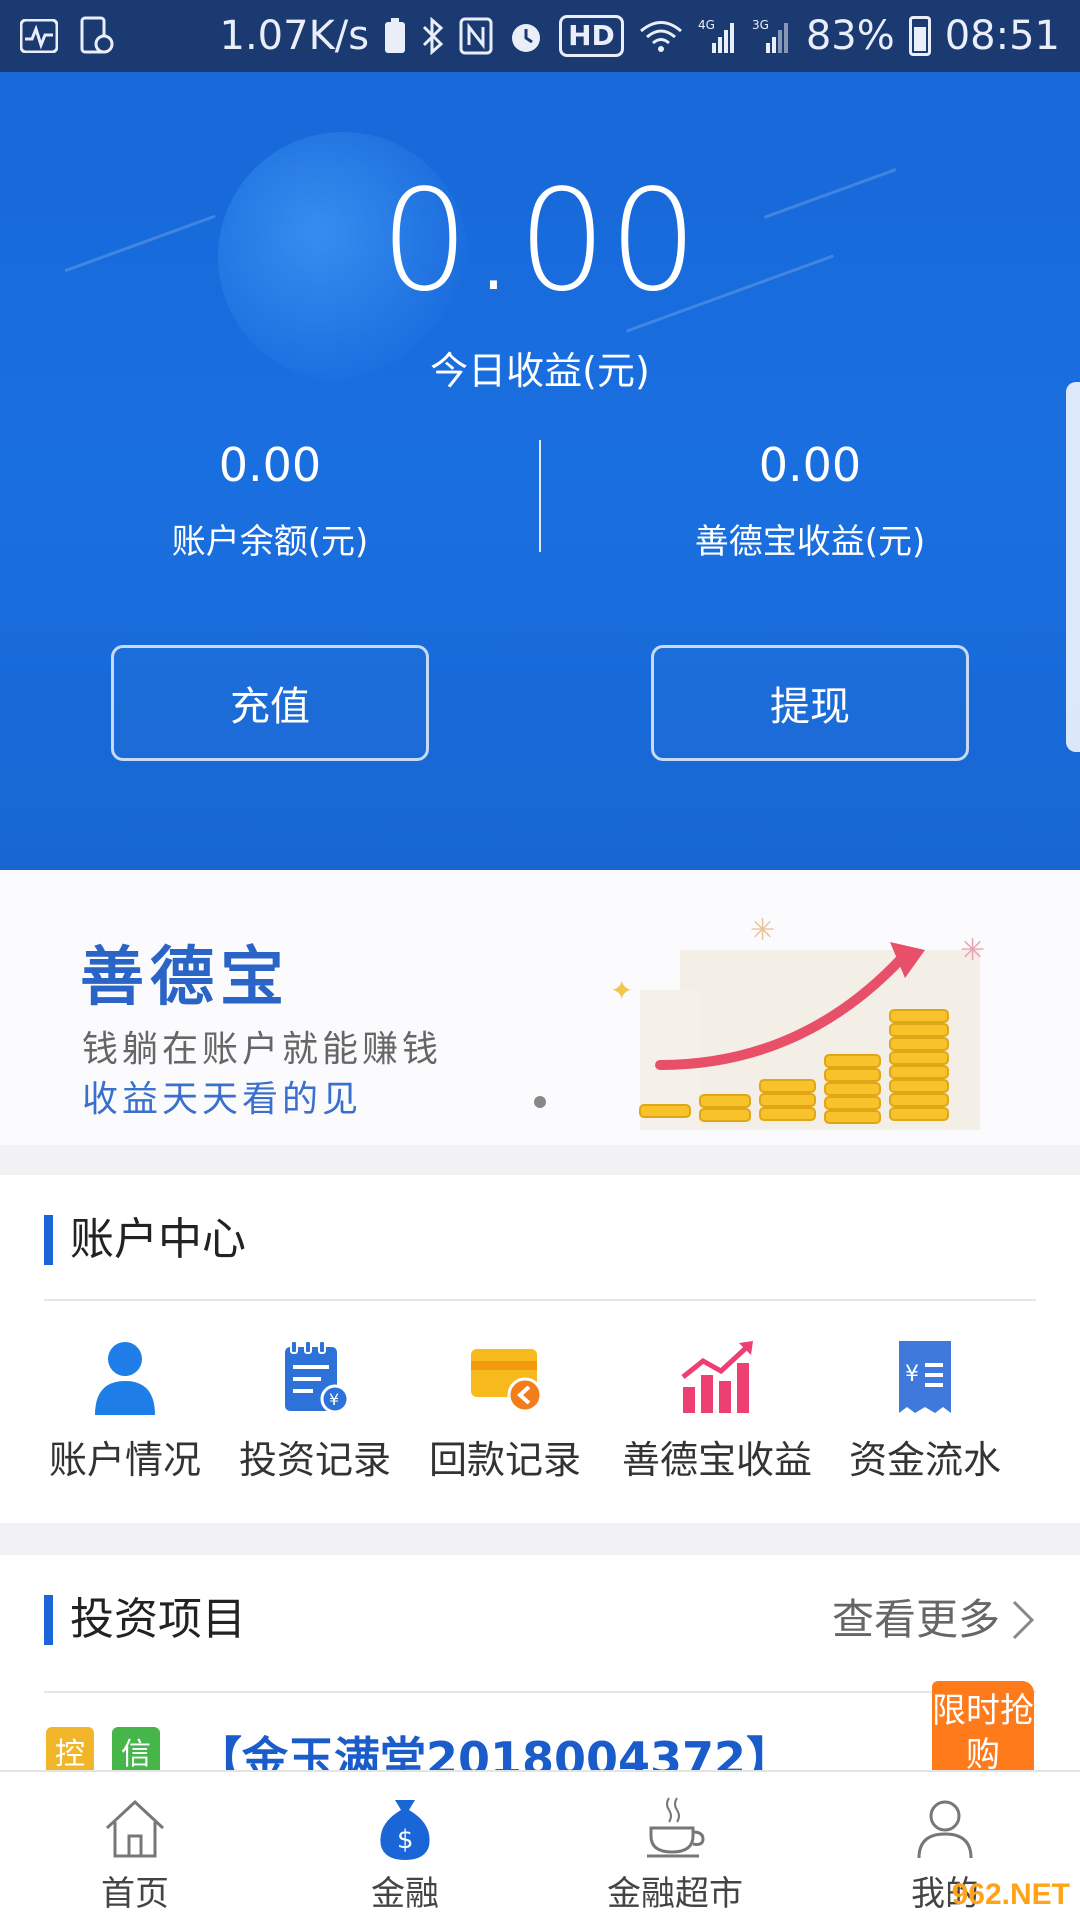 The width and height of the screenshot is (1080, 1920). What do you see at coordinates (270, 703) in the screenshot?
I see `recharge-button: 充值` at bounding box center [270, 703].